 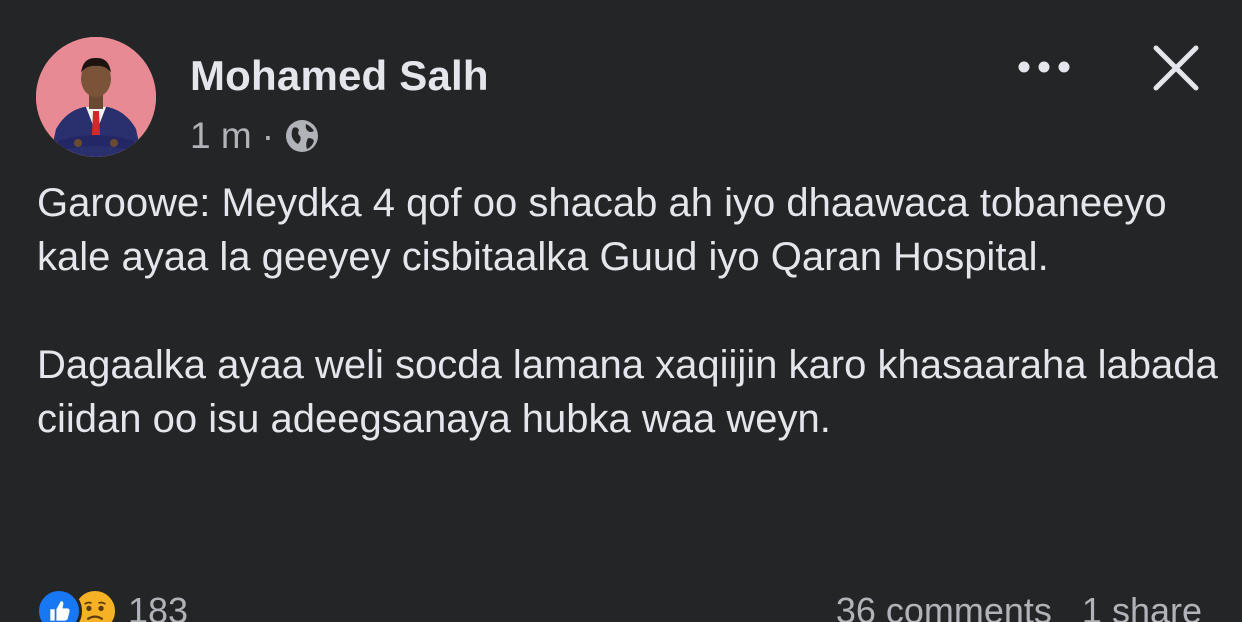 I want to click on comments-count-link: 36 comments, so click(x=944, y=606).